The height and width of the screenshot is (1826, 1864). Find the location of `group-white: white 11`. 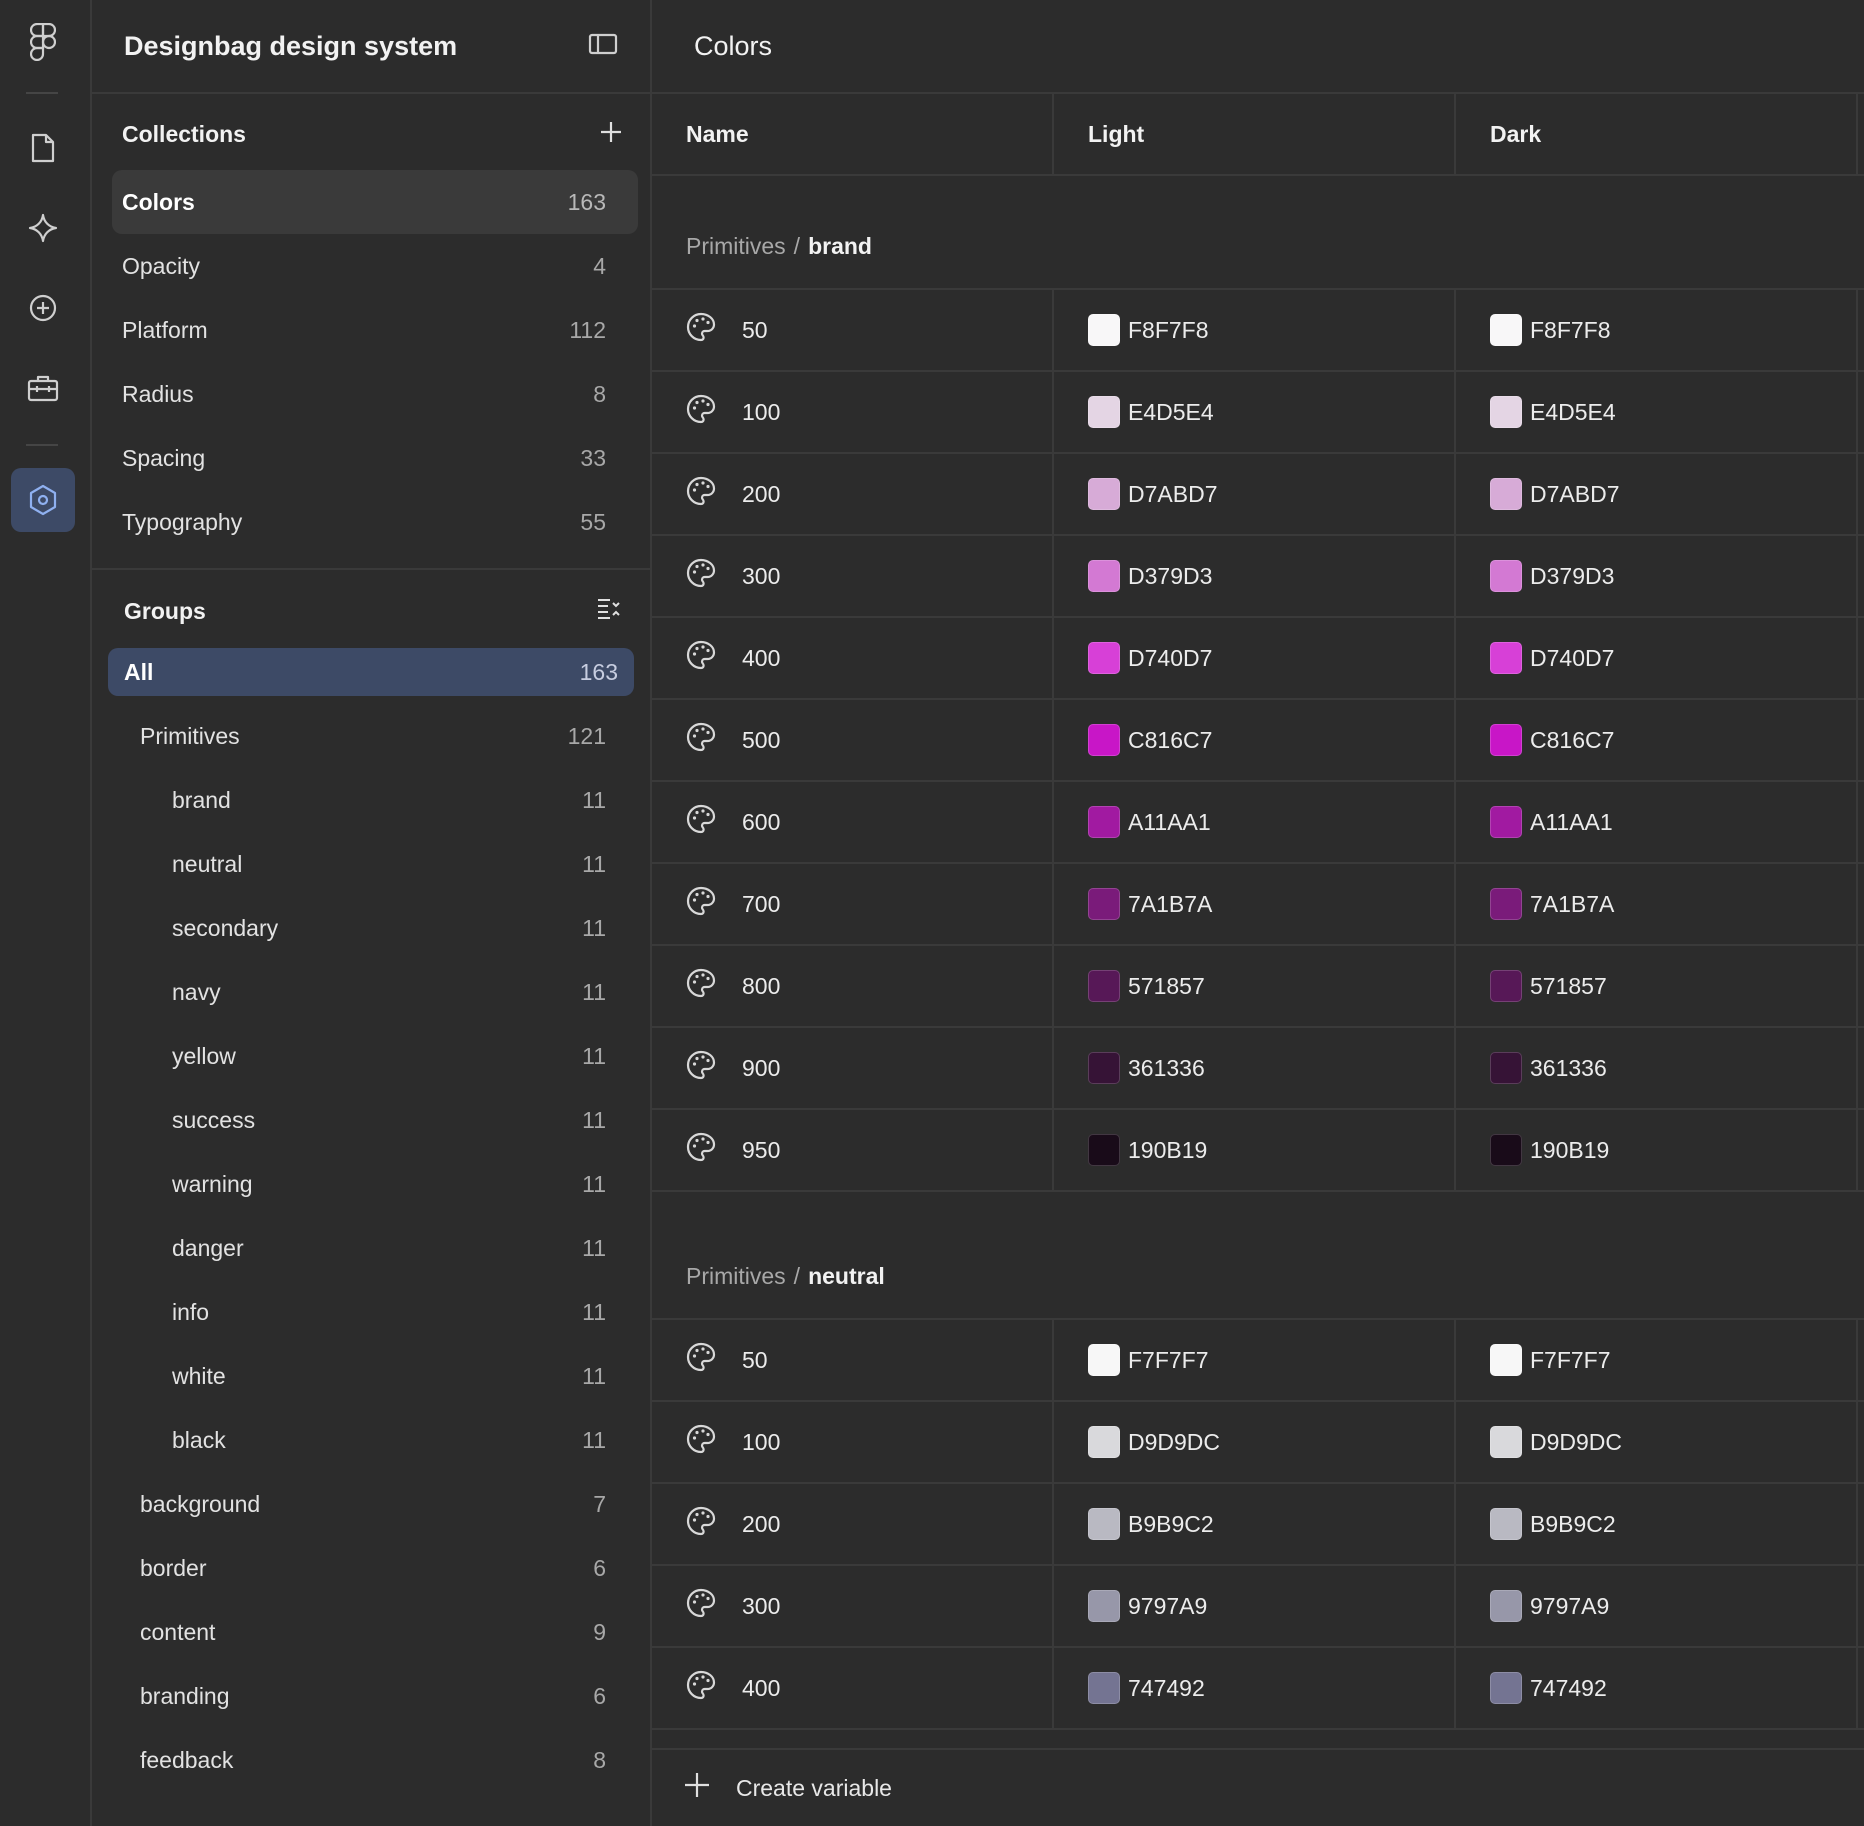

group-white: white 11 is located at coordinates (375, 1376).